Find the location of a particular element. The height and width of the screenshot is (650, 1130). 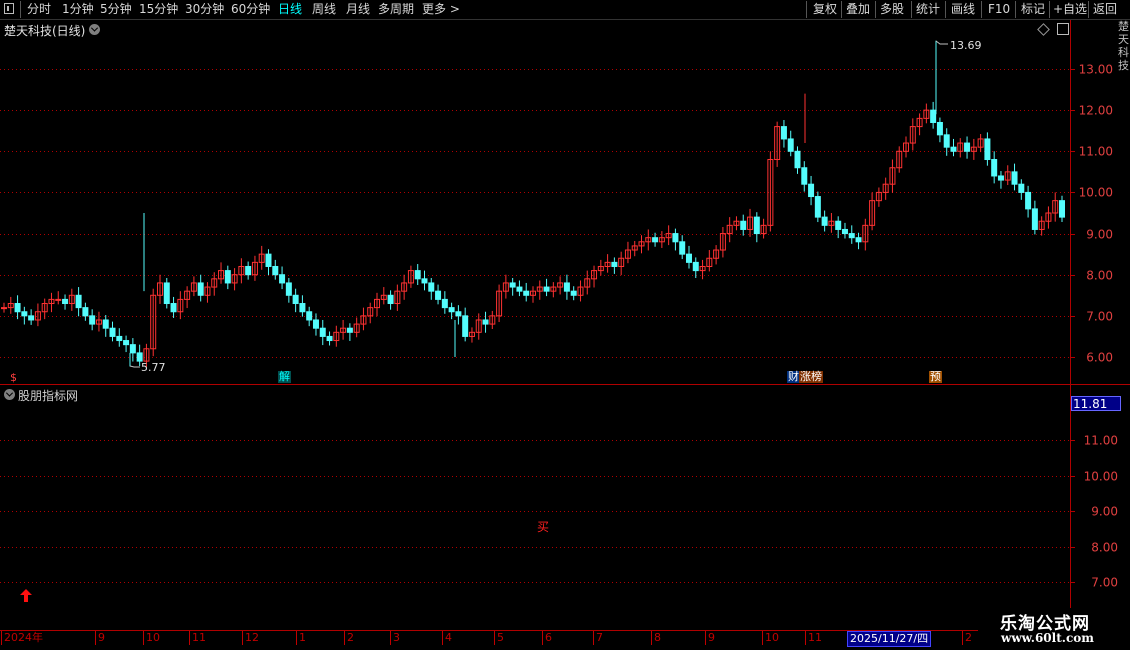

tab-fenshi: 分时 is located at coordinates (39, 9).